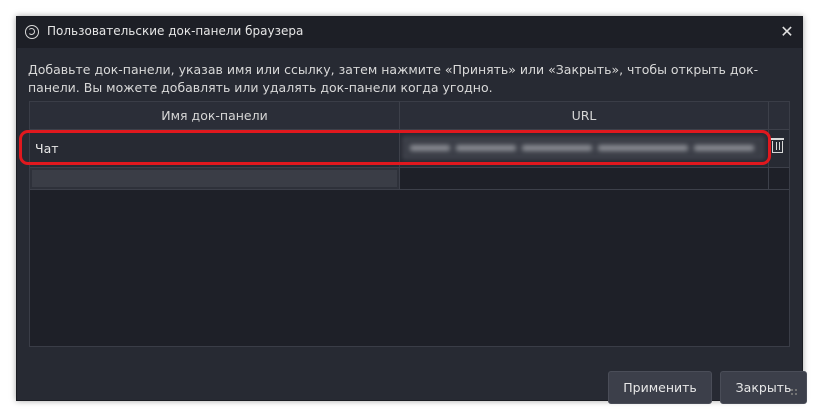 Image resolution: width=819 pixels, height=417 pixels. I want to click on new-dock-url-input, so click(584, 179).